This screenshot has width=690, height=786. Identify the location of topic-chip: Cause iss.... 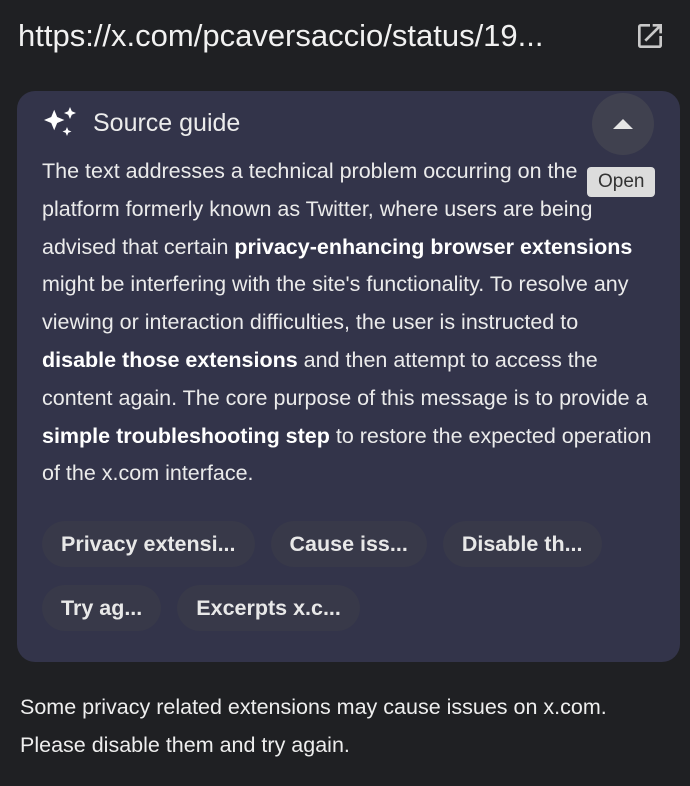
(348, 544).